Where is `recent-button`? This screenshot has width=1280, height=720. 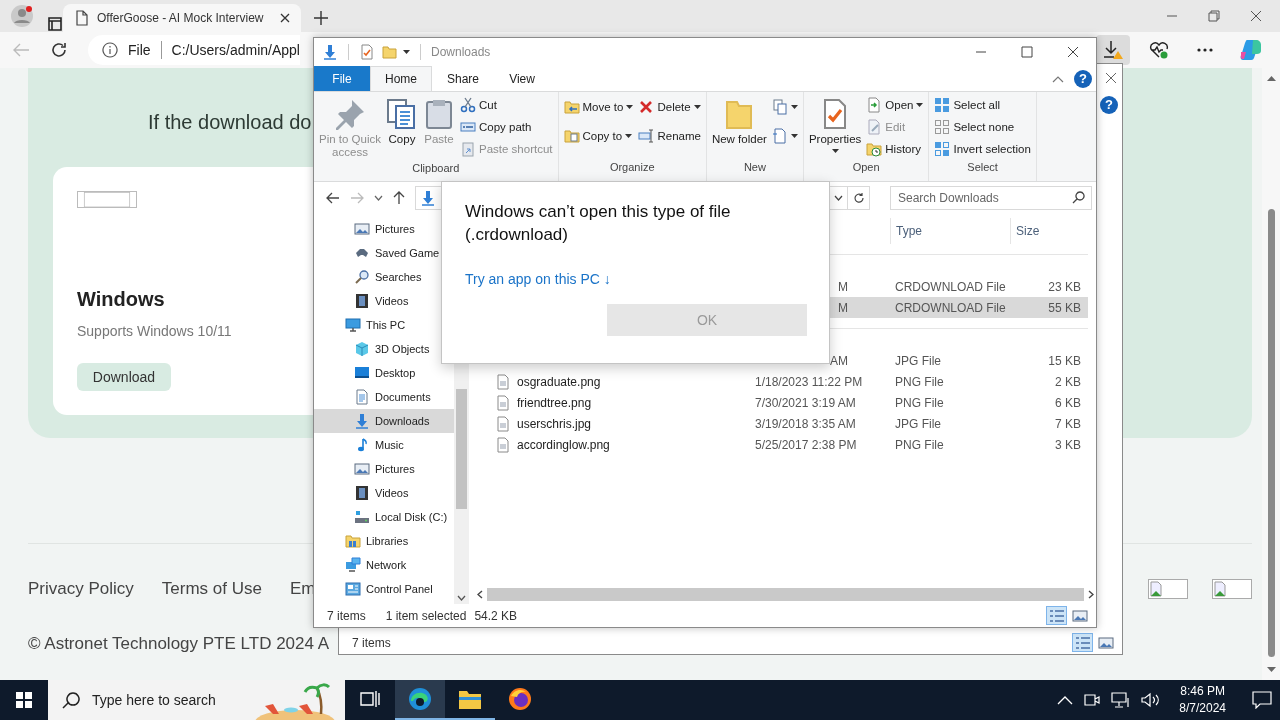
recent-button is located at coordinates (378, 198).